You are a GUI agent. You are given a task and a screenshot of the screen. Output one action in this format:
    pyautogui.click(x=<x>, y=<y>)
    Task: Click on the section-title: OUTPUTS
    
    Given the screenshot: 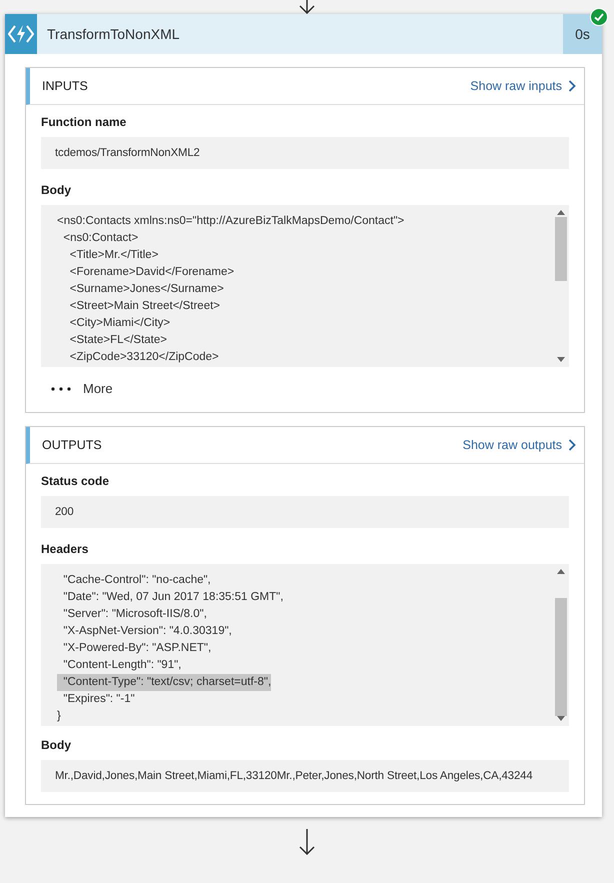 What is the action you would take?
    pyautogui.click(x=72, y=445)
    